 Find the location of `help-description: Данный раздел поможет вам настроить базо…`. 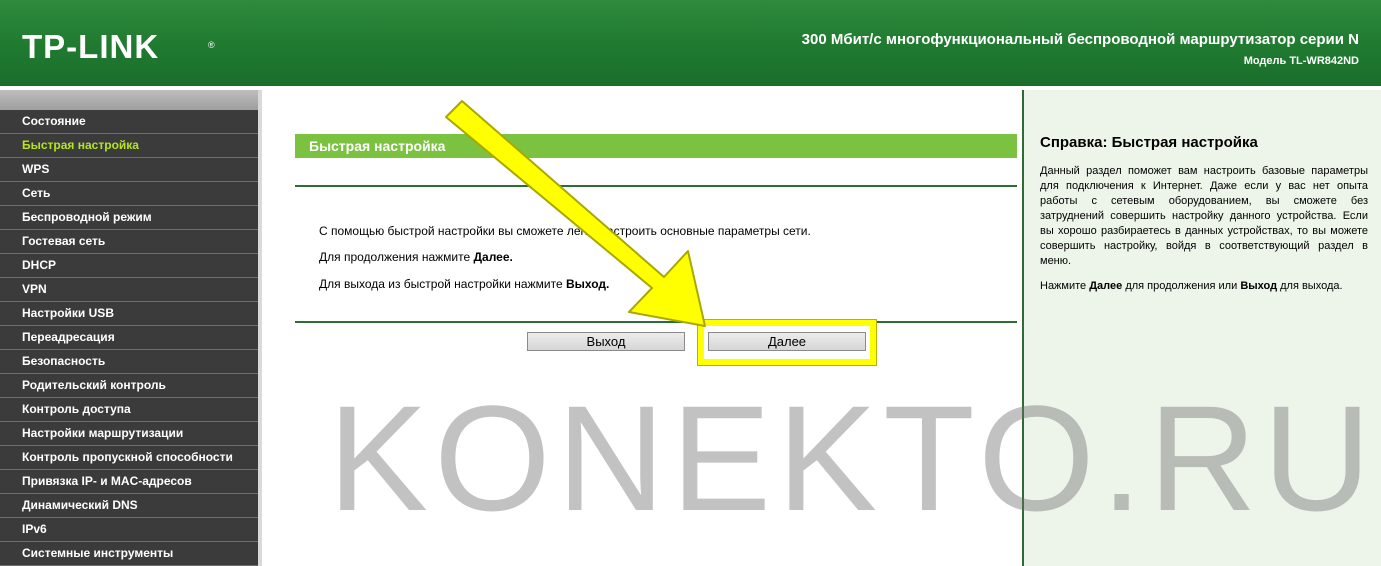

help-description: Данный раздел поможет вам настроить базо… is located at coordinates (1204, 216).